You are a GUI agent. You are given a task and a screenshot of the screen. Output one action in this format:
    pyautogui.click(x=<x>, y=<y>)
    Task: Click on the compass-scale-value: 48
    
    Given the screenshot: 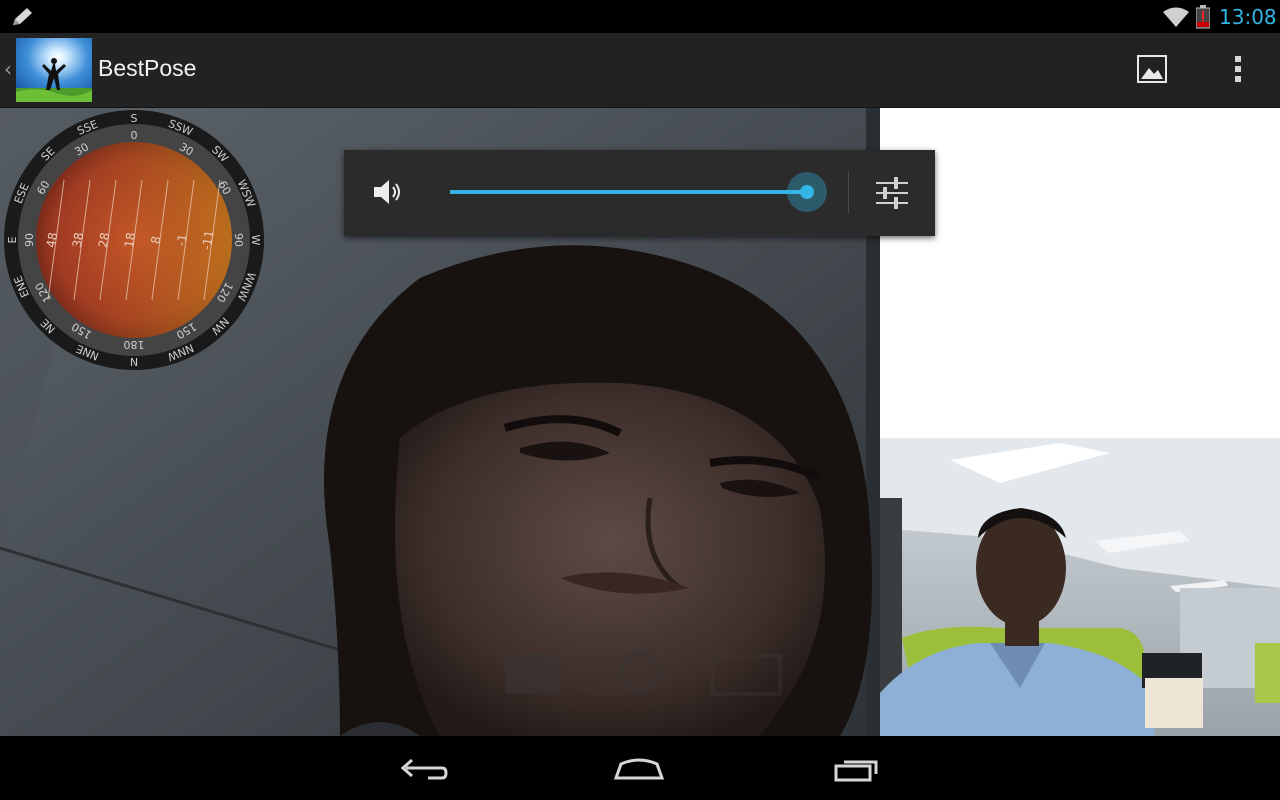 What is the action you would take?
    pyautogui.click(x=52, y=239)
    